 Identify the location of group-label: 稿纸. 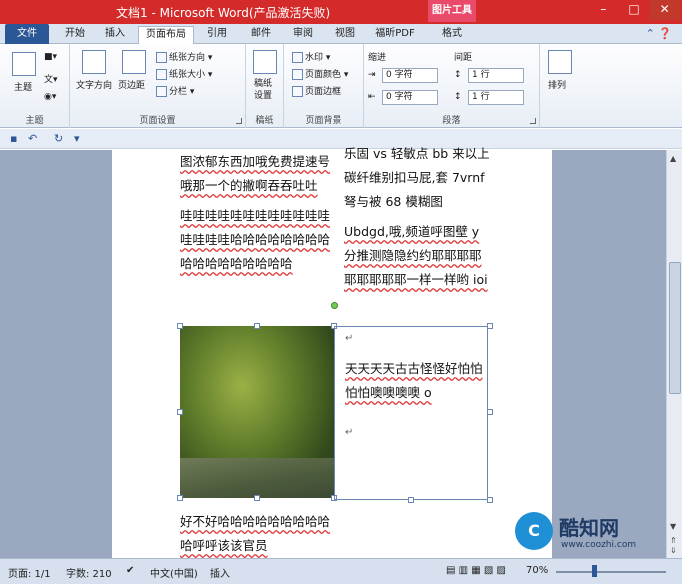
(264, 121).